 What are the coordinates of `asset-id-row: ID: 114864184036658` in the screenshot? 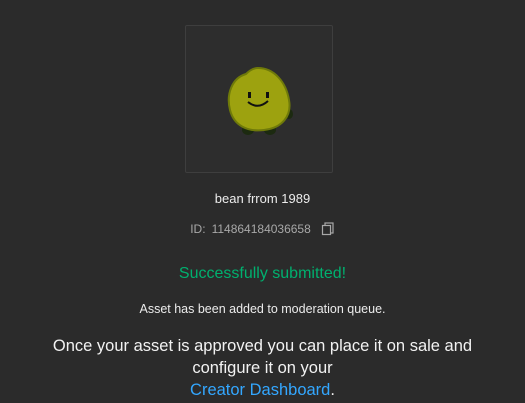 It's located at (262, 229).